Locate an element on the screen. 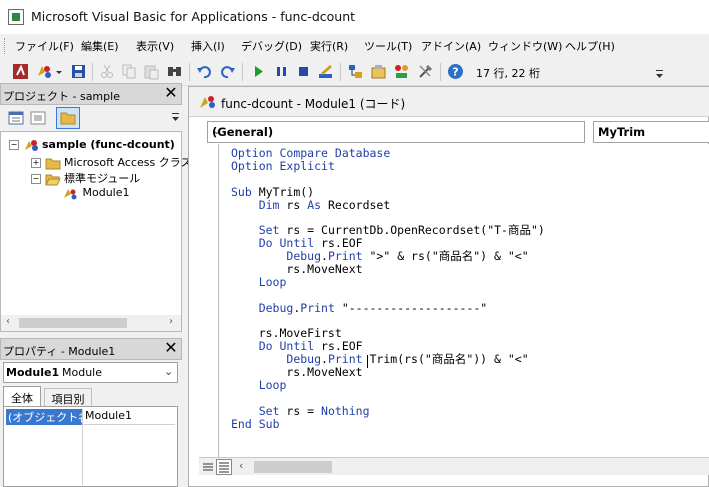  procedure-view-icon is located at coordinates (208, 467).